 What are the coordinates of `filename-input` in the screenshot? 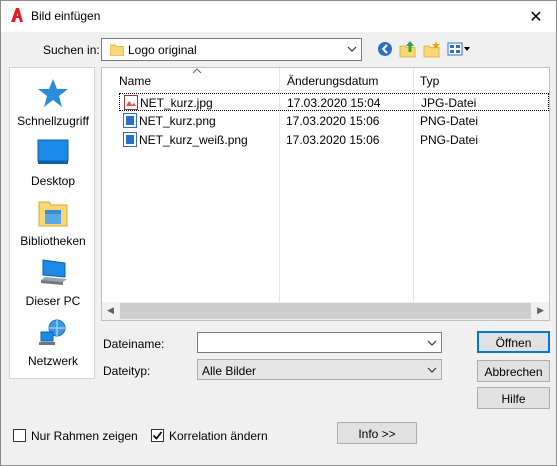 It's located at (310, 342).